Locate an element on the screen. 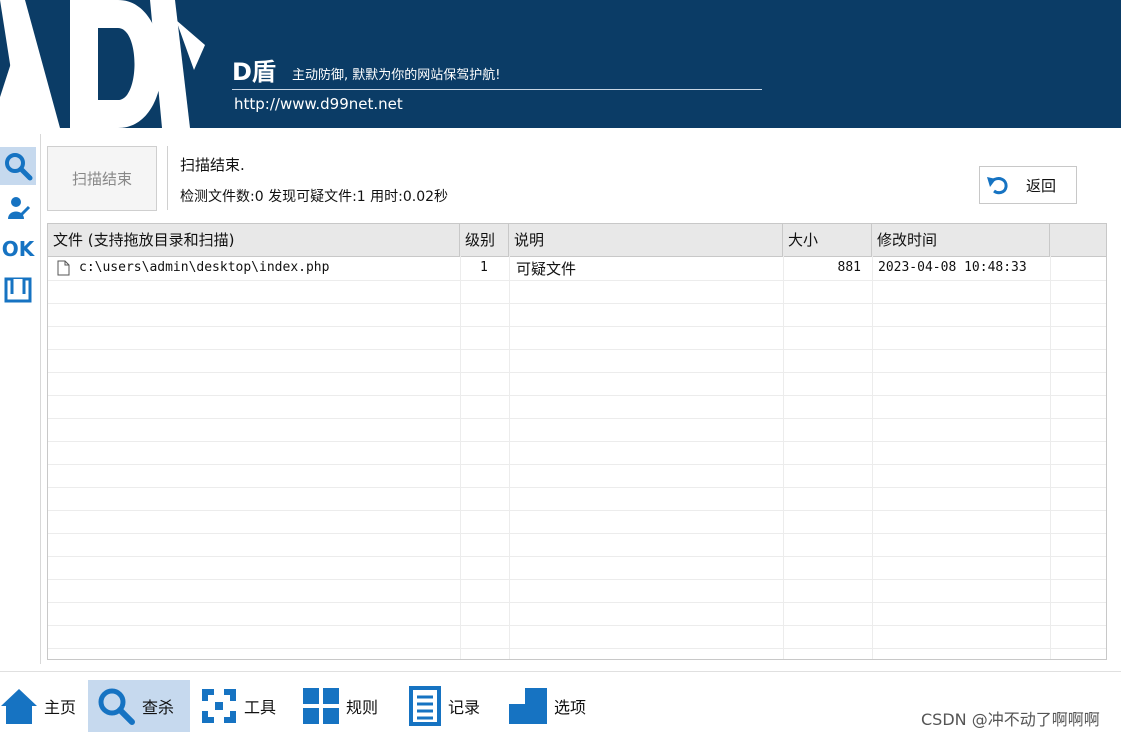 The height and width of the screenshot is (736, 1147). left-tool-user-clean is located at coordinates (18, 208).